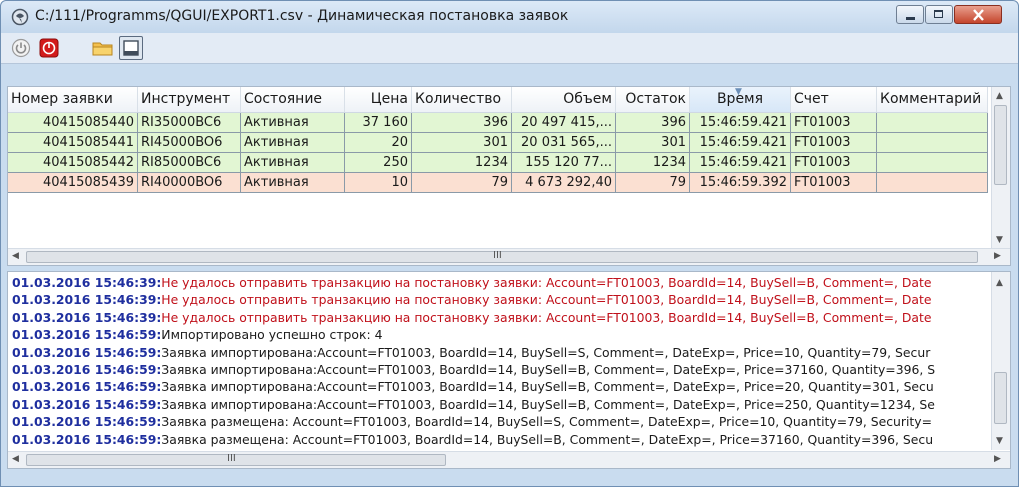 Image resolution: width=1019 pixels, height=487 pixels. I want to click on table-horizontal-scrollbar: ◀ III ▶, so click(509, 256).